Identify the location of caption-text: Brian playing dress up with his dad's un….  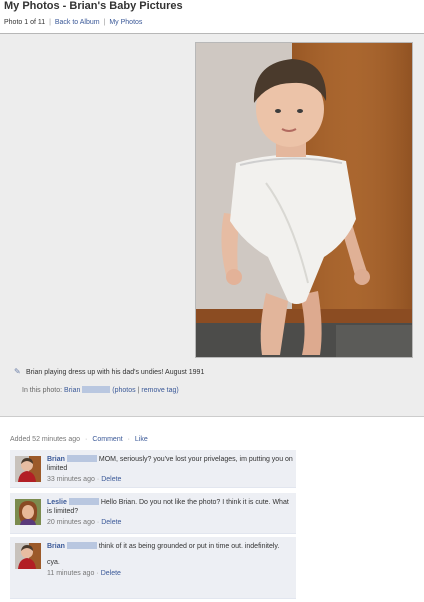
(115, 372).